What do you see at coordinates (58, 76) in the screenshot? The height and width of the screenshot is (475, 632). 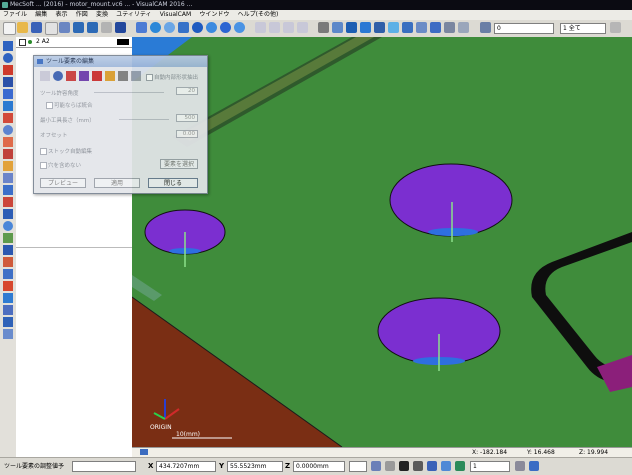 I see `dialog-tool-2-icon` at bounding box center [58, 76].